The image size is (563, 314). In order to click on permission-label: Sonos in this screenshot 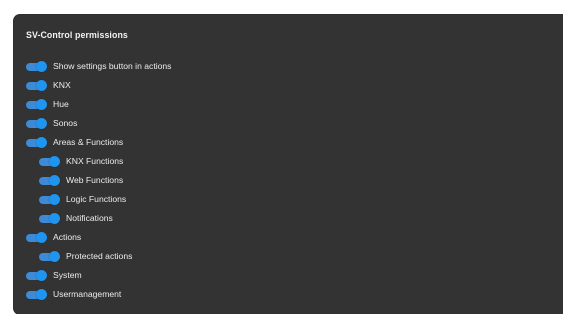, I will do `click(65, 123)`.